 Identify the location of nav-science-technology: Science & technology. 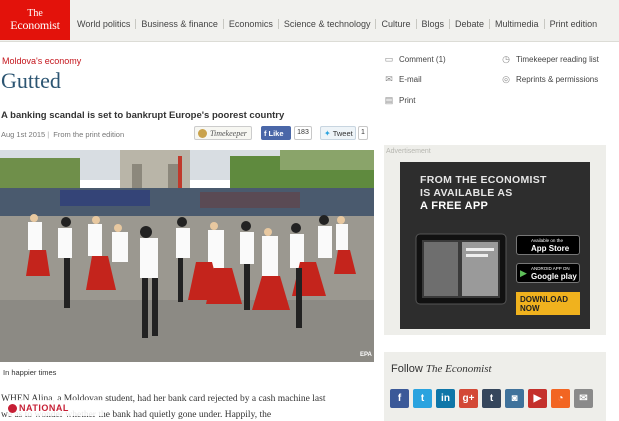
(328, 24).